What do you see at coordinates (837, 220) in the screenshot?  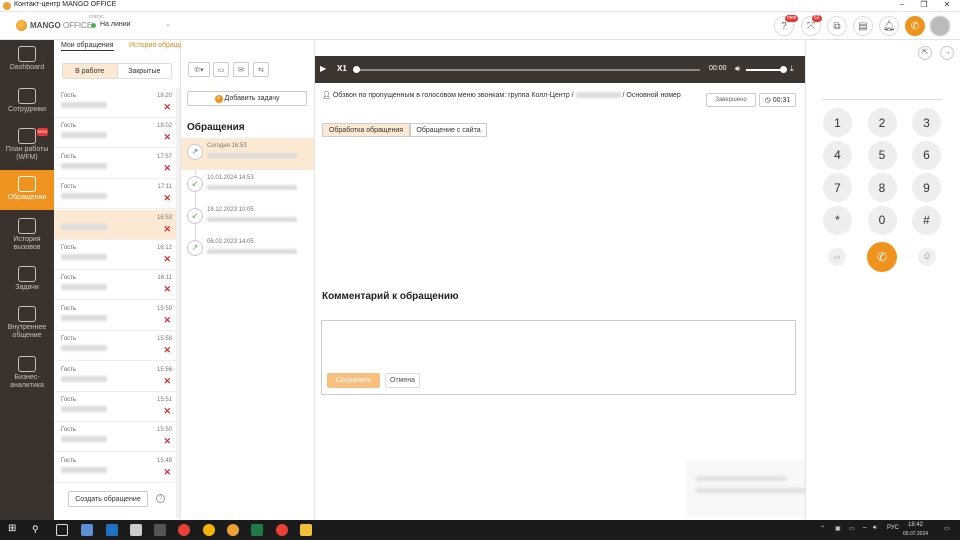 I see `dialpad-key: *` at bounding box center [837, 220].